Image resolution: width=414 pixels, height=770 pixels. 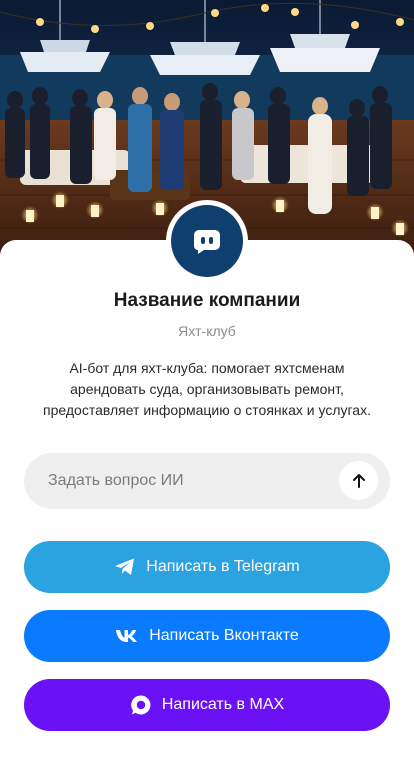 I want to click on description-line: арендовать суда, организовывать ремонт,, so click(x=207, y=389).